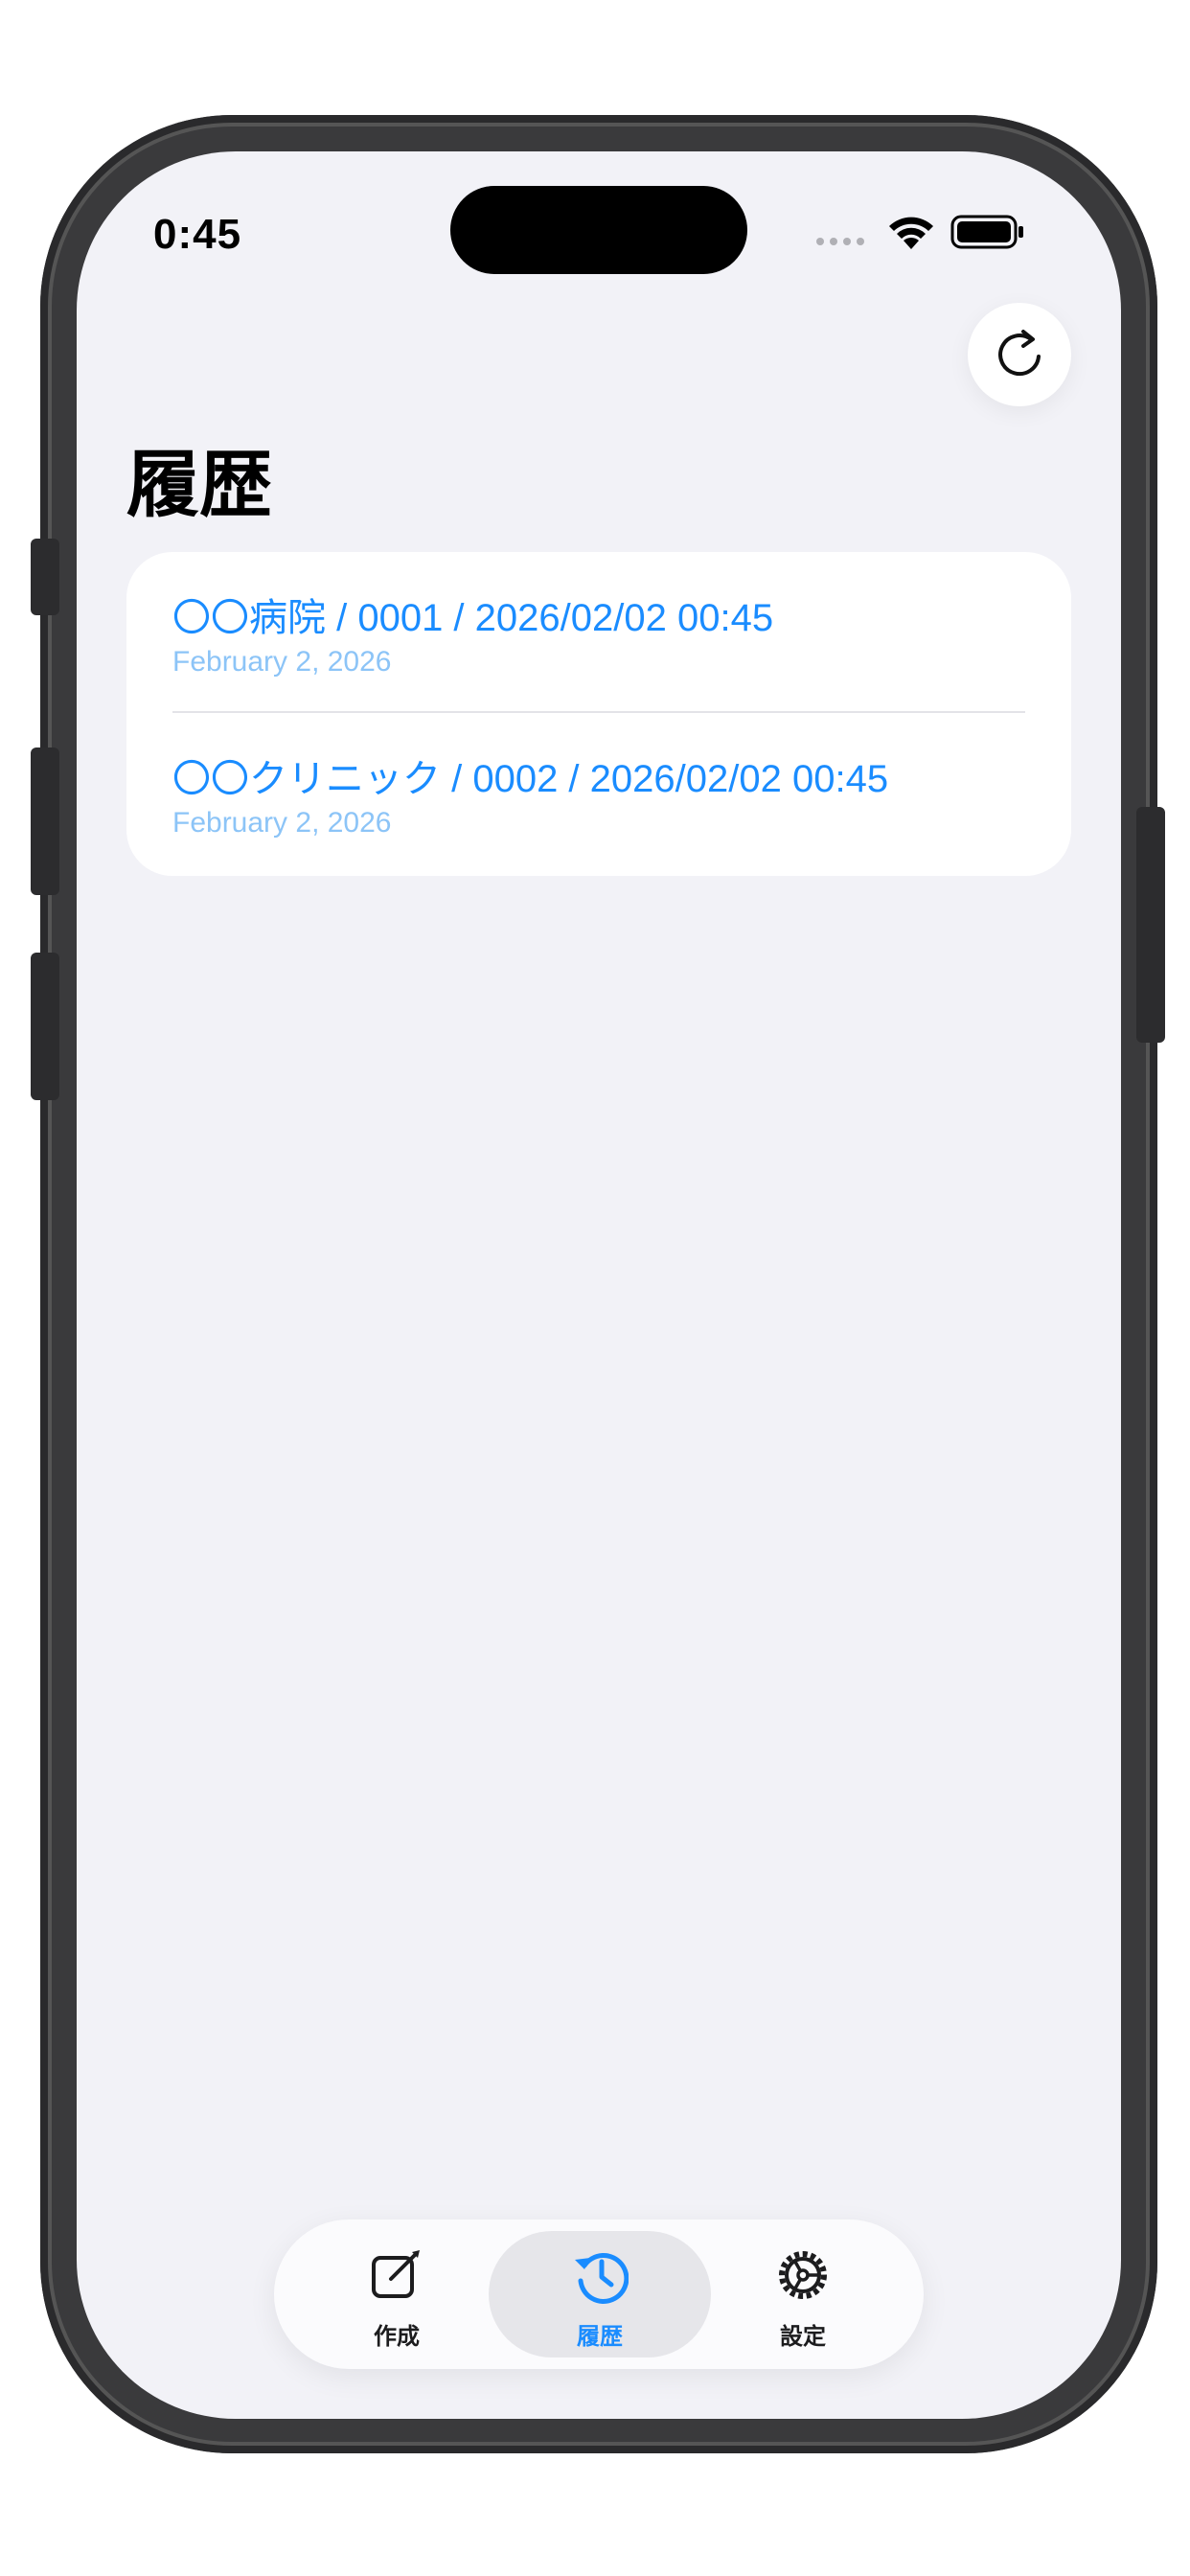 This screenshot has width=1190, height=2576. I want to click on tab-settings: 設定, so click(803, 2294).